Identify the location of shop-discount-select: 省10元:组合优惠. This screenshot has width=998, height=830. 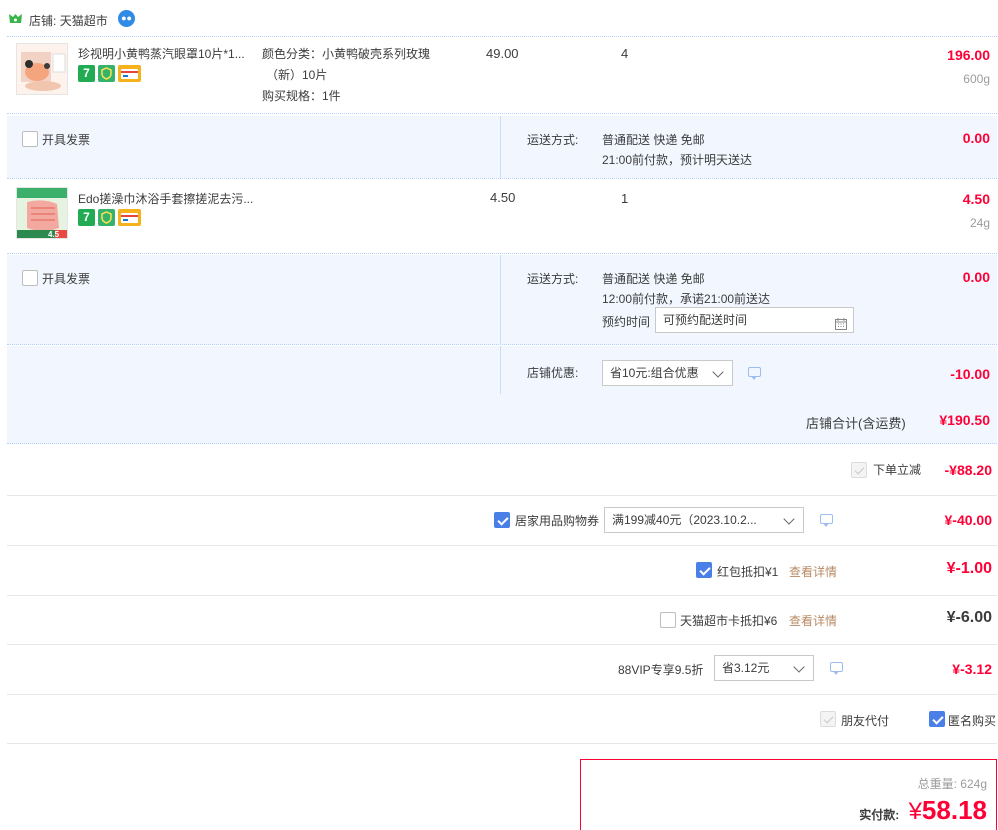
(667, 373).